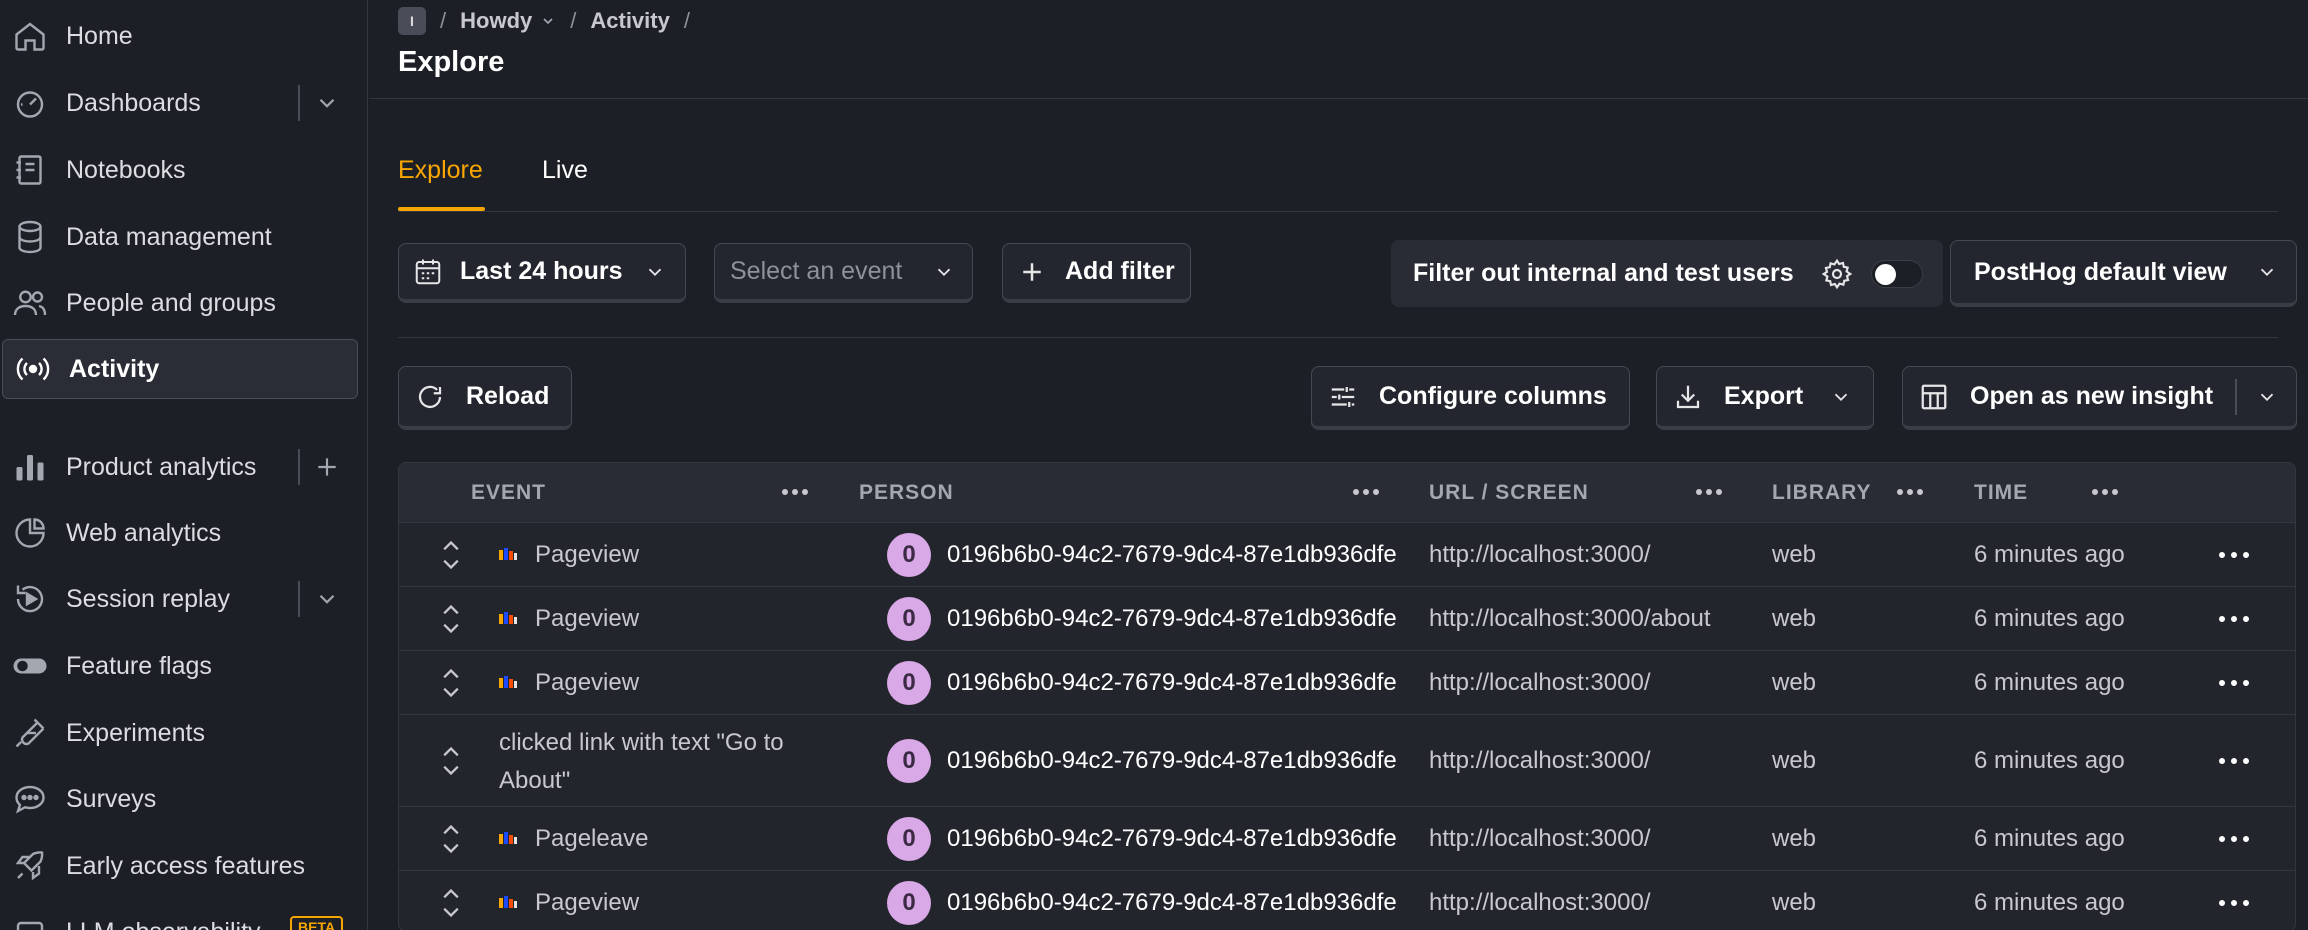  Describe the element at coordinates (179, 799) in the screenshot. I see `sidebar-item-surveys: Surveys` at that location.